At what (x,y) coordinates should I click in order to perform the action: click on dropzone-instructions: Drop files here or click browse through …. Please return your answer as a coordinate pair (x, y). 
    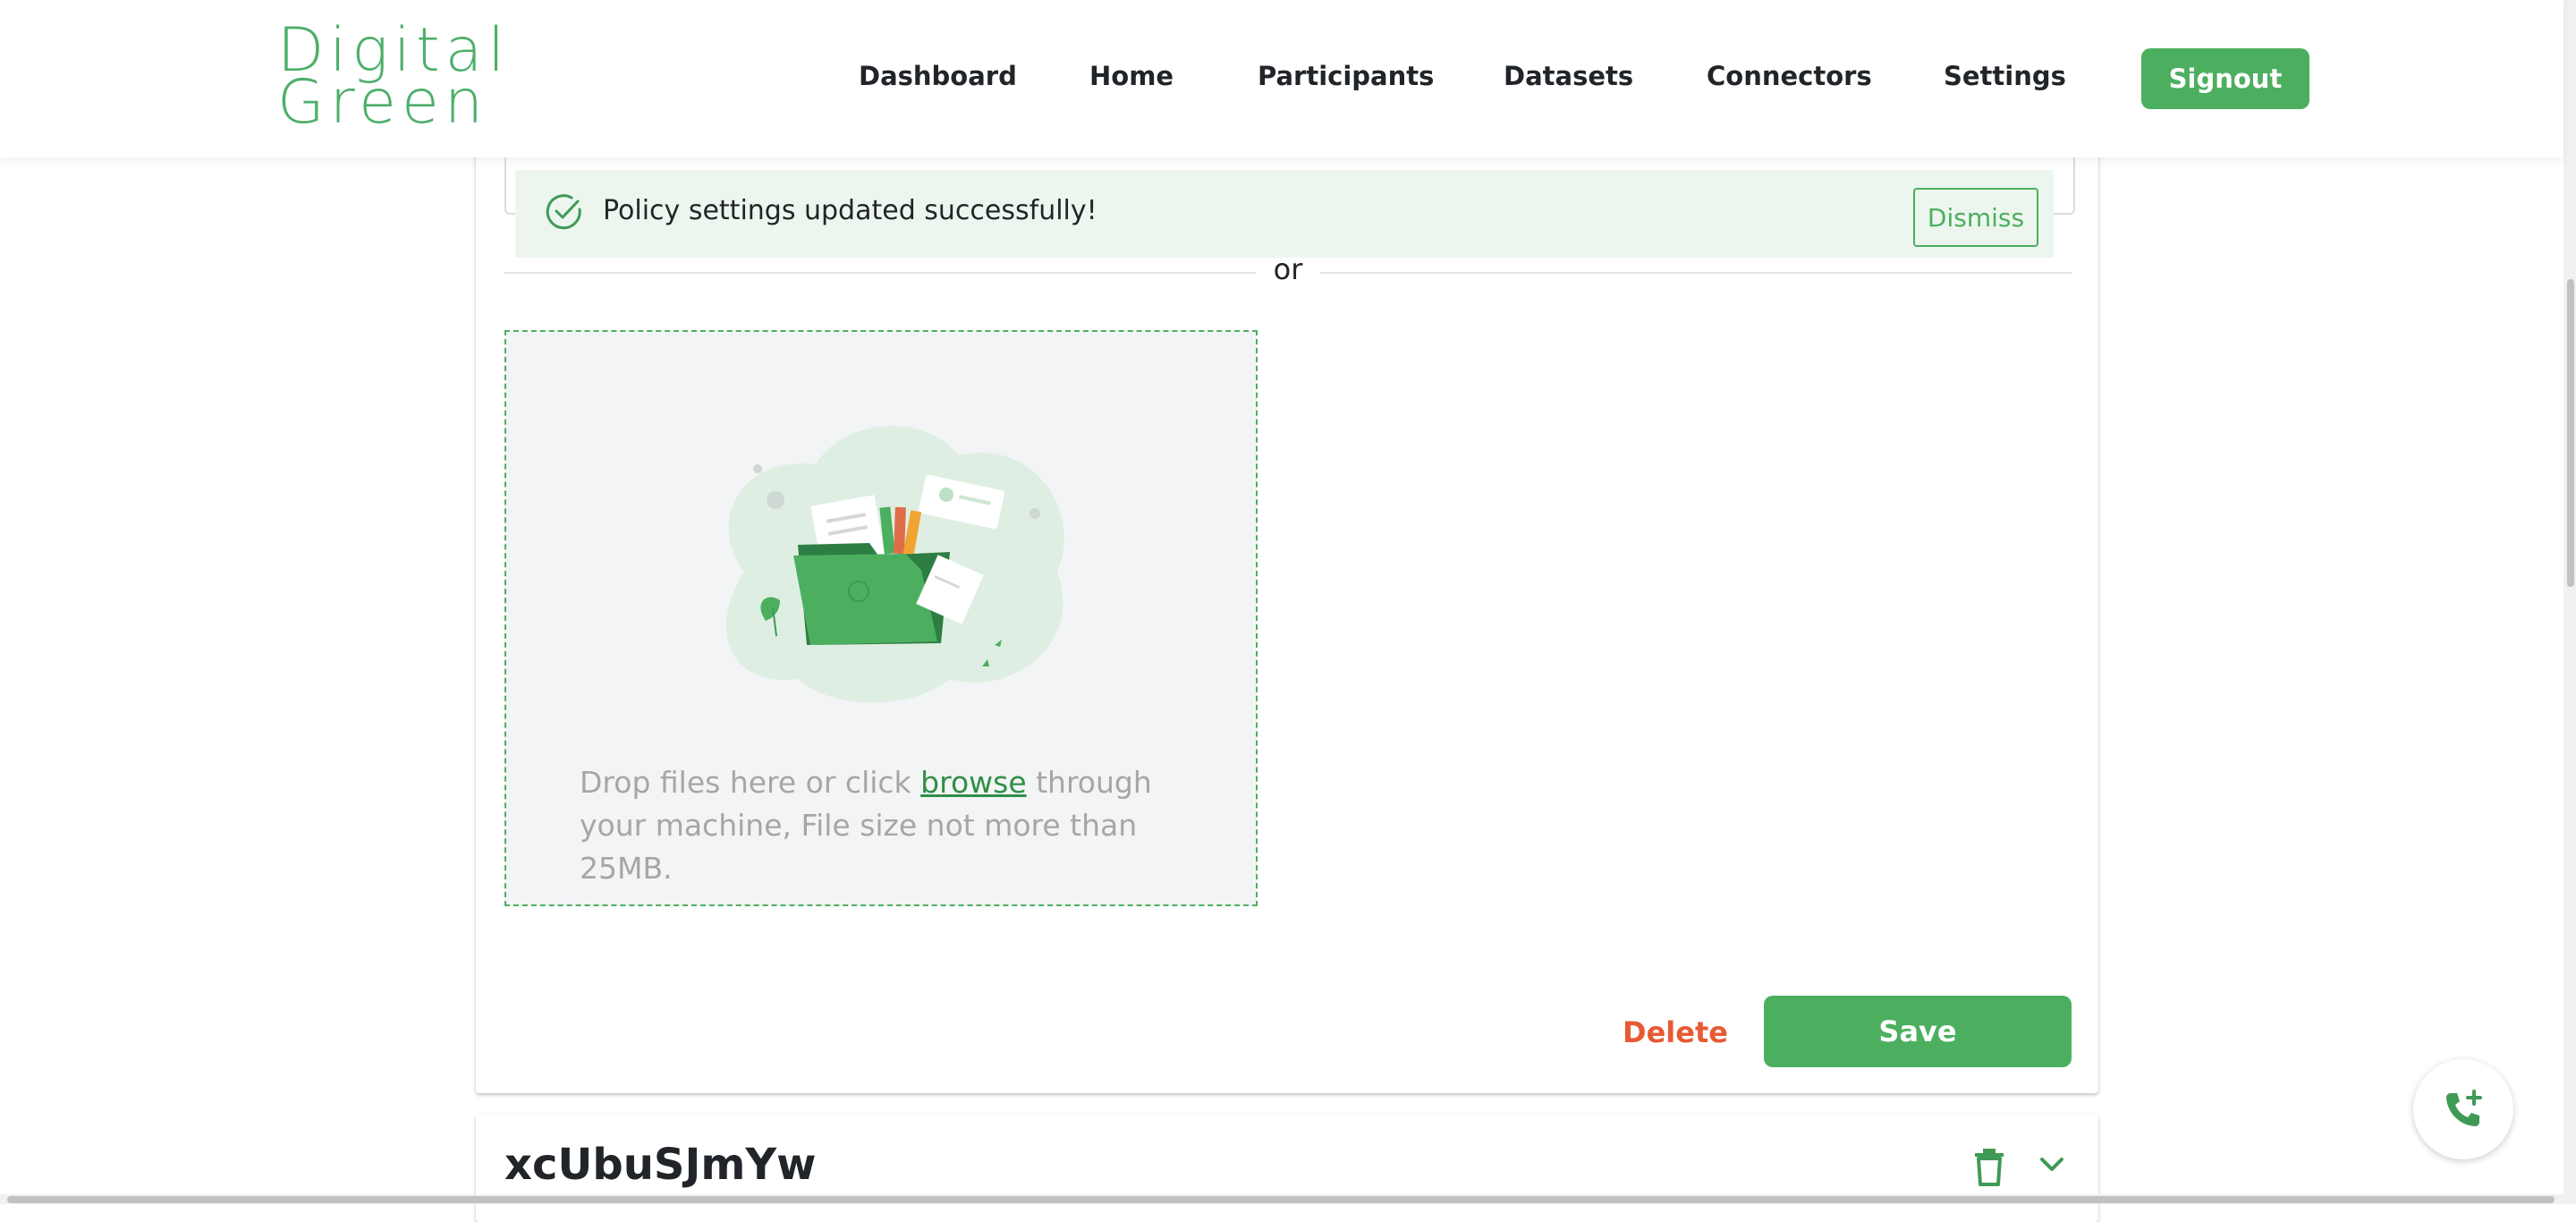
    Looking at the image, I should click on (888, 825).